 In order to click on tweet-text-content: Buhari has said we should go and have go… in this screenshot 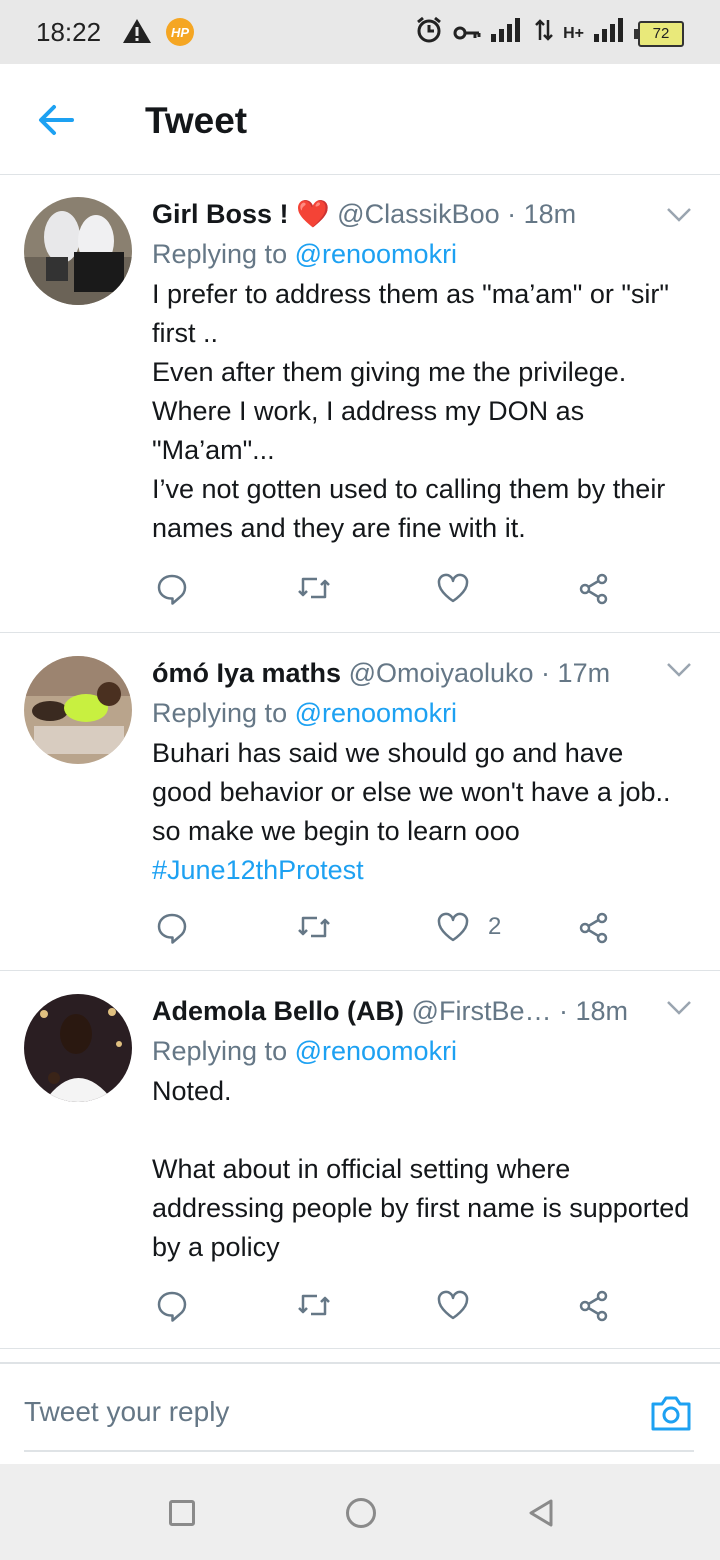, I will do `click(411, 792)`.